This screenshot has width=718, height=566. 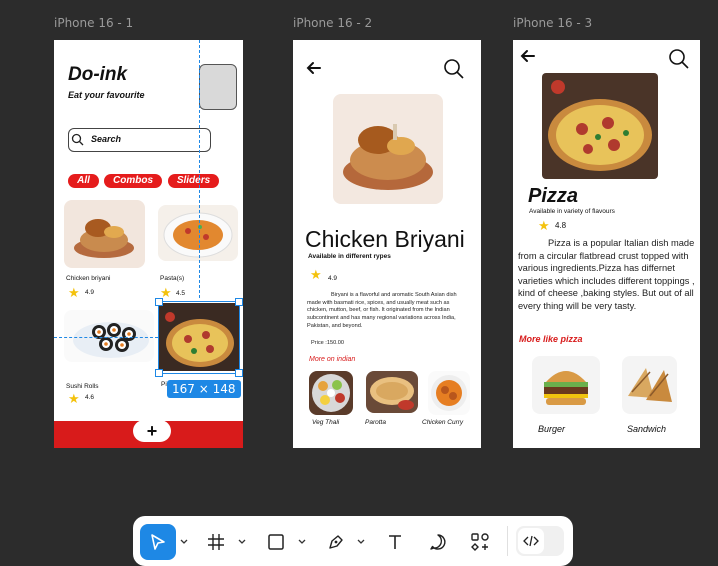 I want to click on more-section-label: More on indian, so click(x=332, y=359).